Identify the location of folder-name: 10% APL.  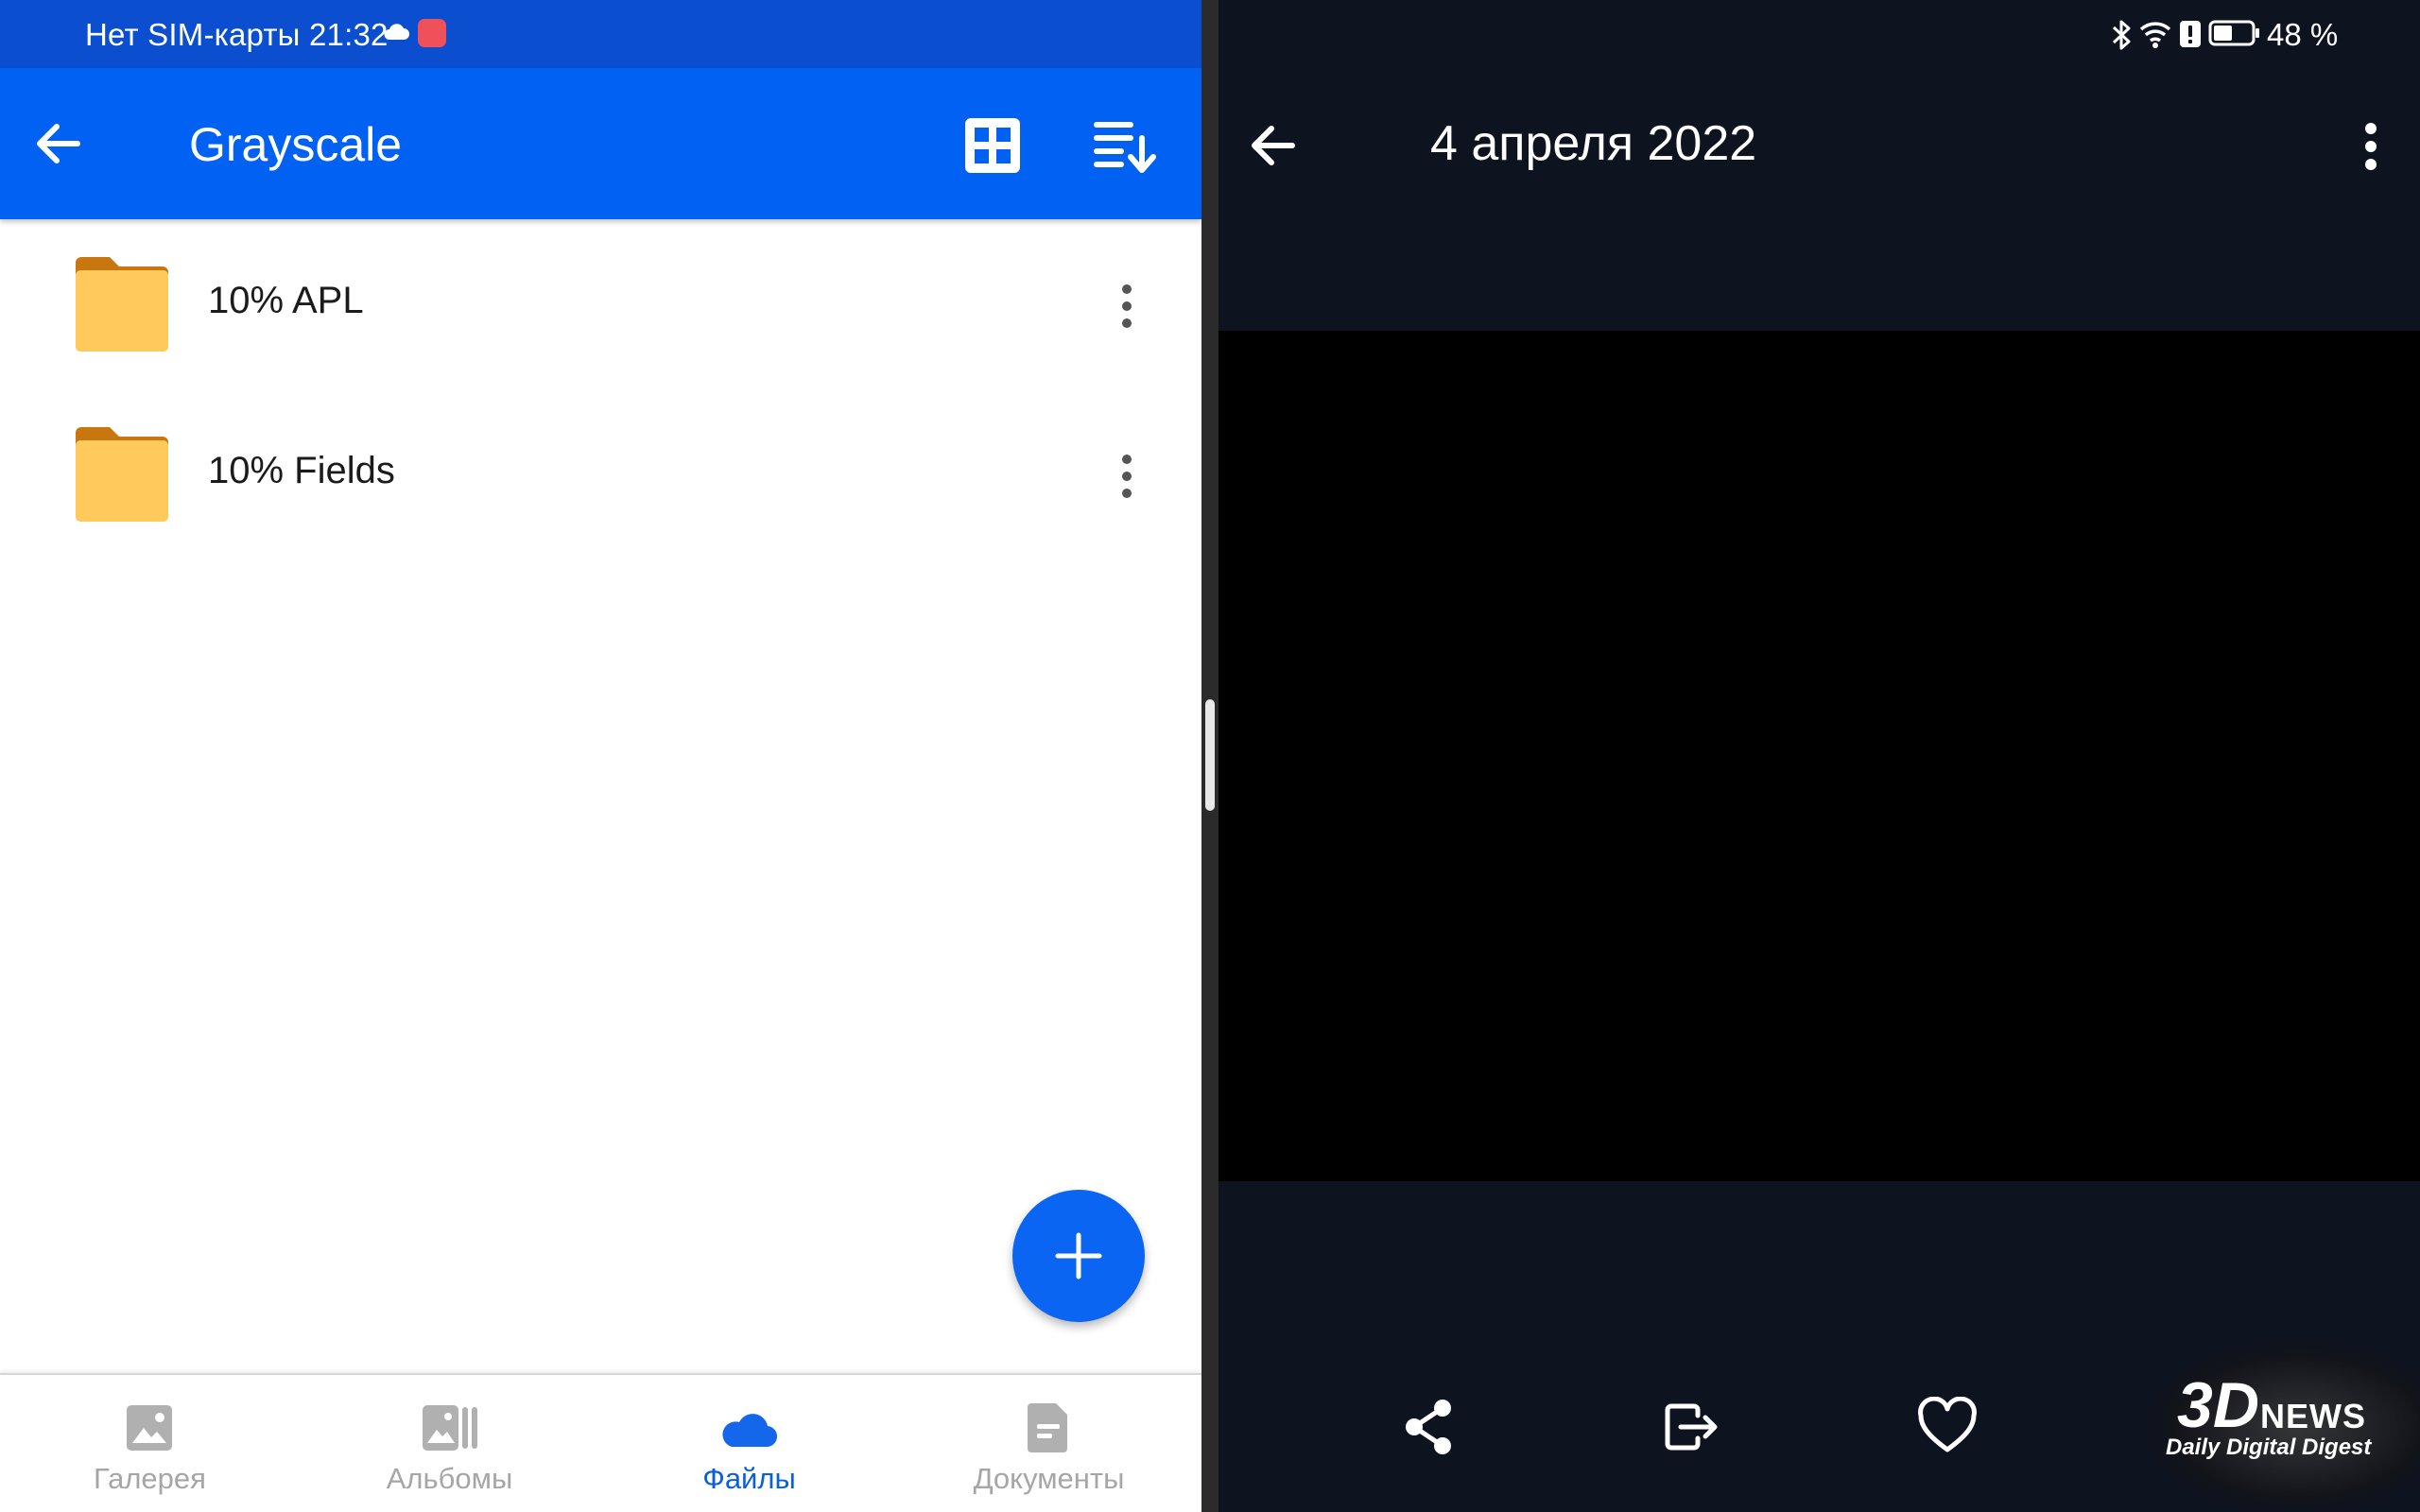
(286, 300).